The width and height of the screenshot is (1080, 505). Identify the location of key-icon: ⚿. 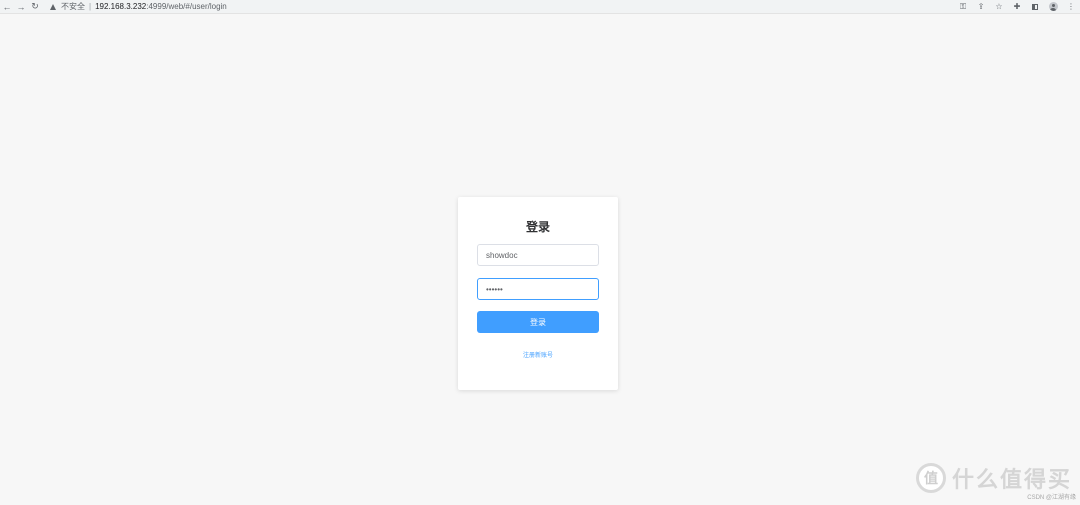
(963, 6).